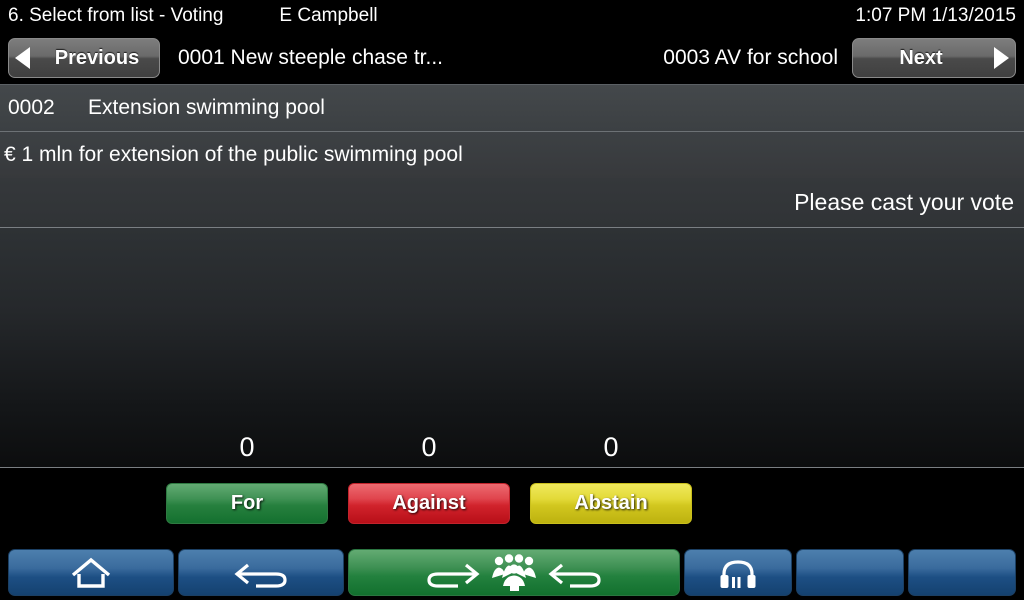 The width and height of the screenshot is (1024, 600). I want to click on next-button: Next, so click(934, 58).